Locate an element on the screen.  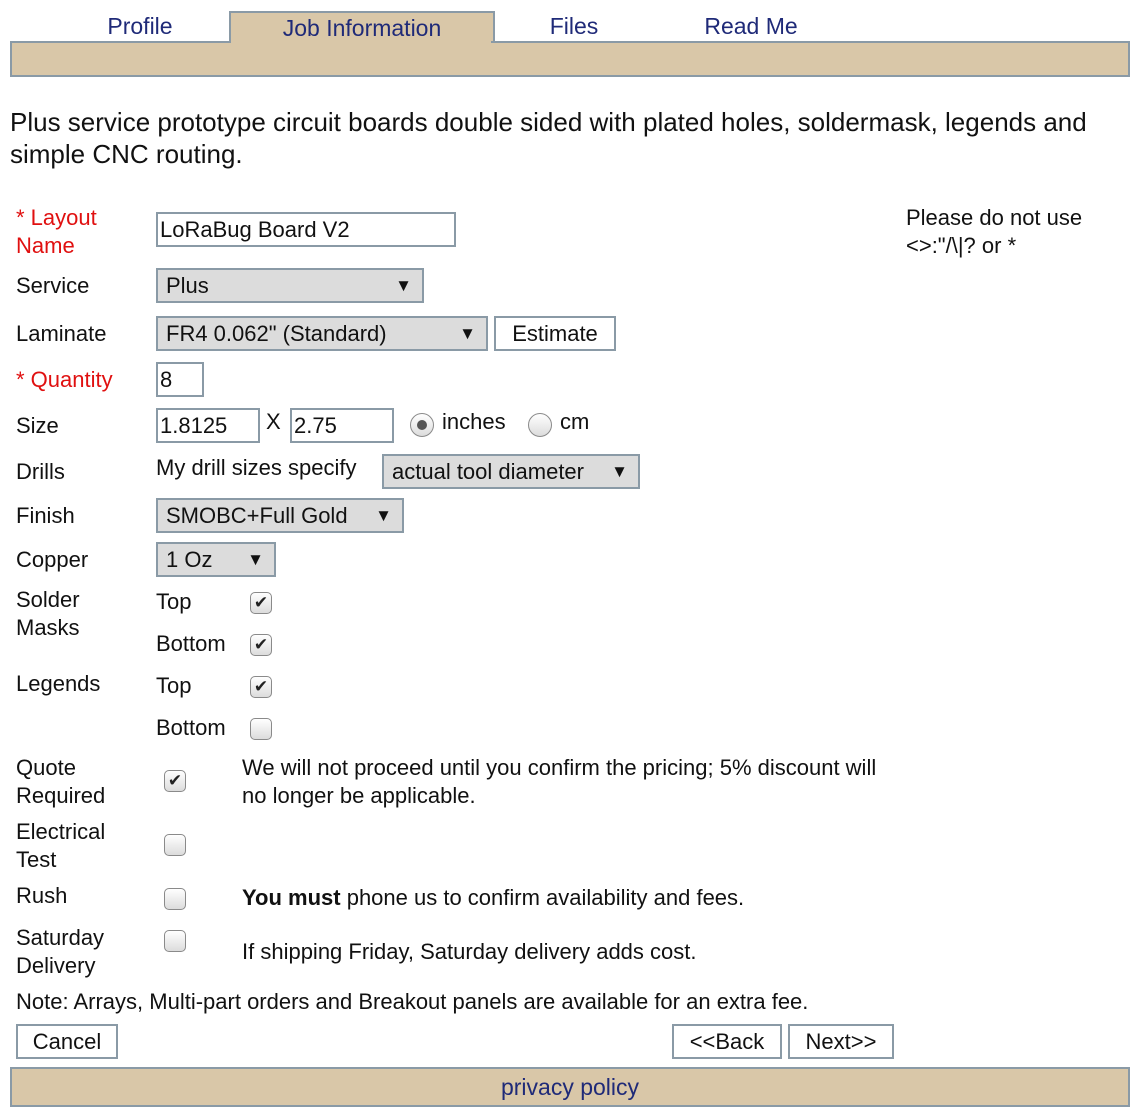
electrical-test-checkbox is located at coordinates (175, 845).